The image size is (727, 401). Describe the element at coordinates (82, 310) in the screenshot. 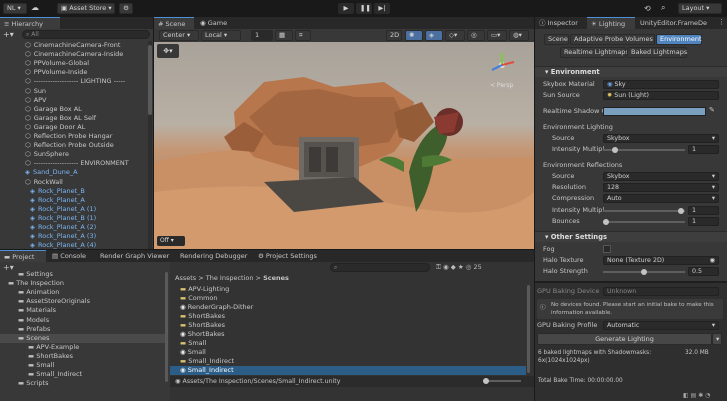

I see `project-tree-item: ▬ Materials` at that location.